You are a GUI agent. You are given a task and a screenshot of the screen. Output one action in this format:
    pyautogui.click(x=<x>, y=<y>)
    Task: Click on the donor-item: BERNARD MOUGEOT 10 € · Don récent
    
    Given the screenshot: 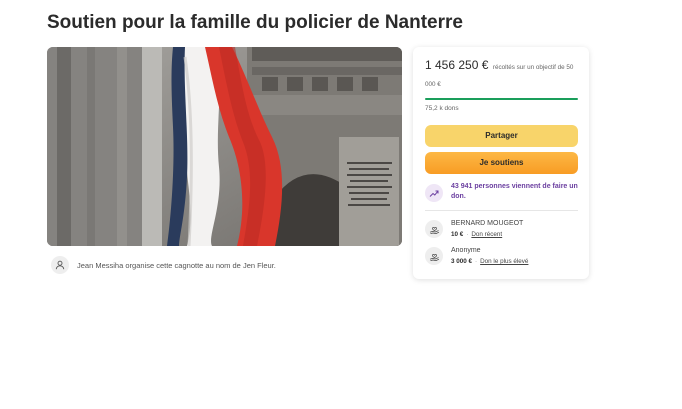 What is the action you would take?
    pyautogui.click(x=501, y=228)
    